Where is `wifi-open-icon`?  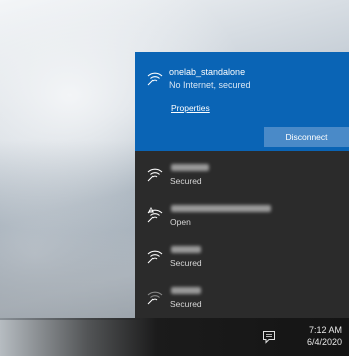
wifi-open-icon is located at coordinates (155, 215).